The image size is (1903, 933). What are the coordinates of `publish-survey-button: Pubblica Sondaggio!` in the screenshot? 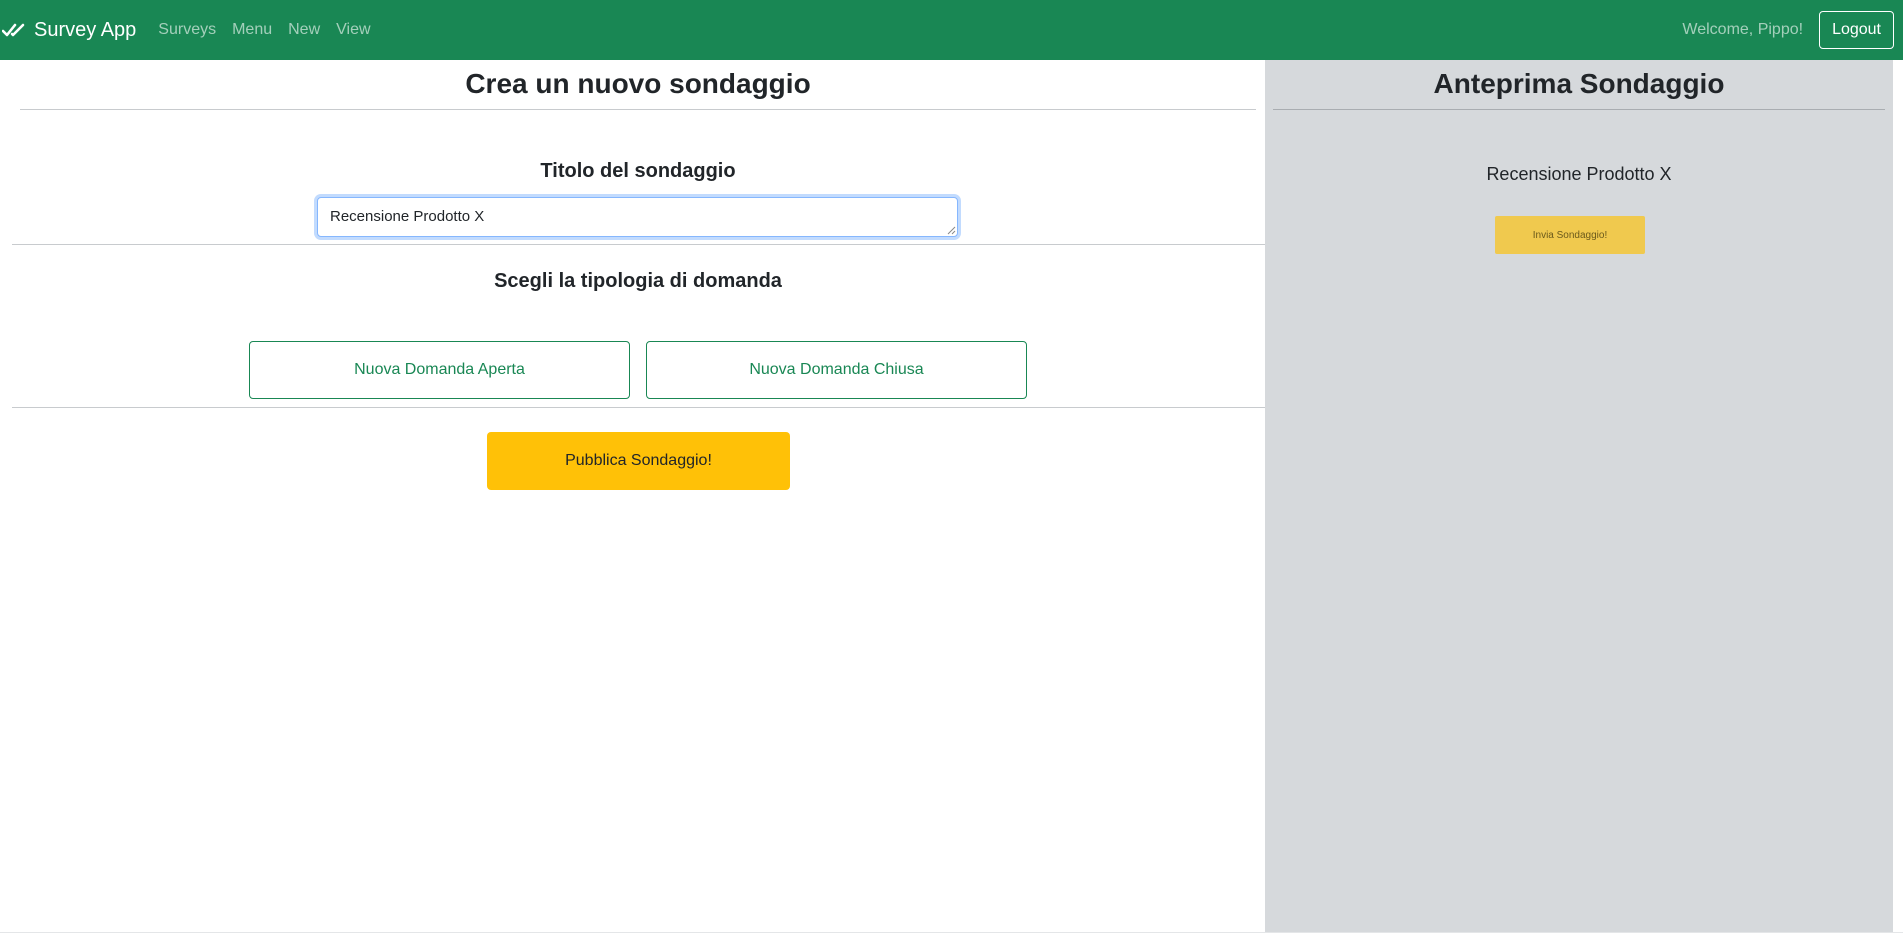 It's located at (638, 461).